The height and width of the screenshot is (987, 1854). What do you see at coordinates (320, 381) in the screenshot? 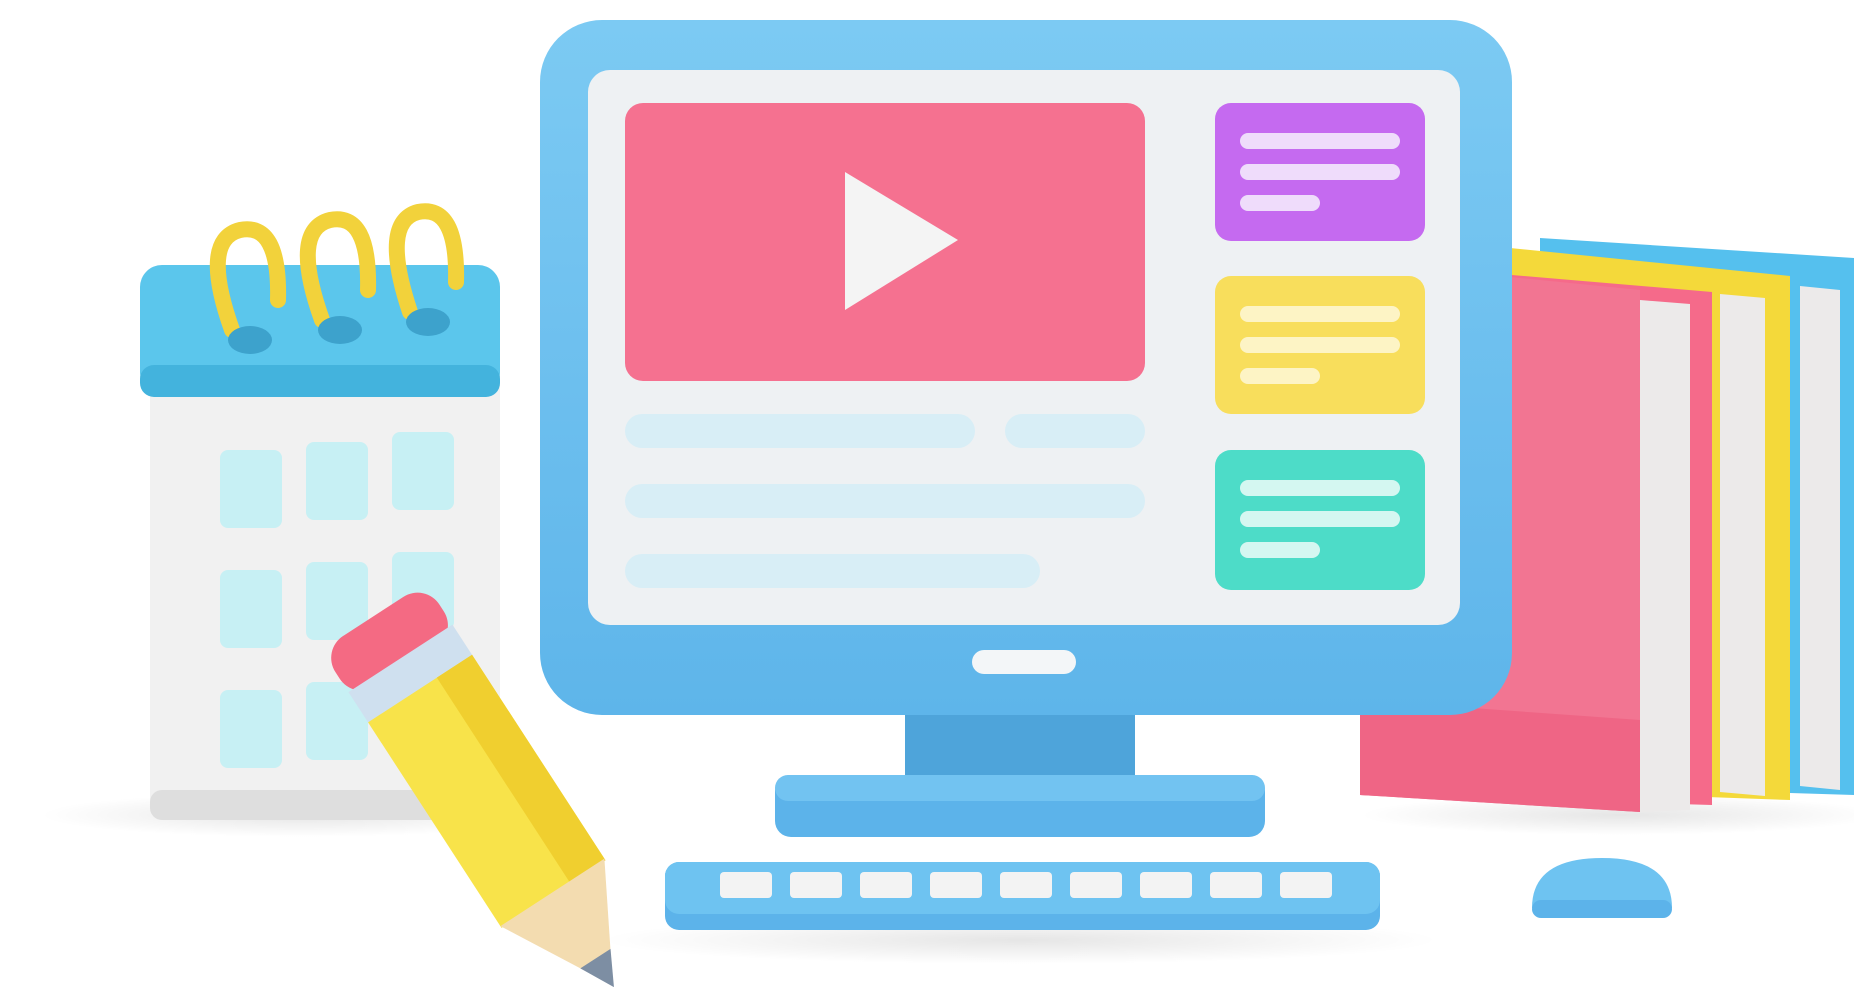
I see `calendar-header-shade` at bounding box center [320, 381].